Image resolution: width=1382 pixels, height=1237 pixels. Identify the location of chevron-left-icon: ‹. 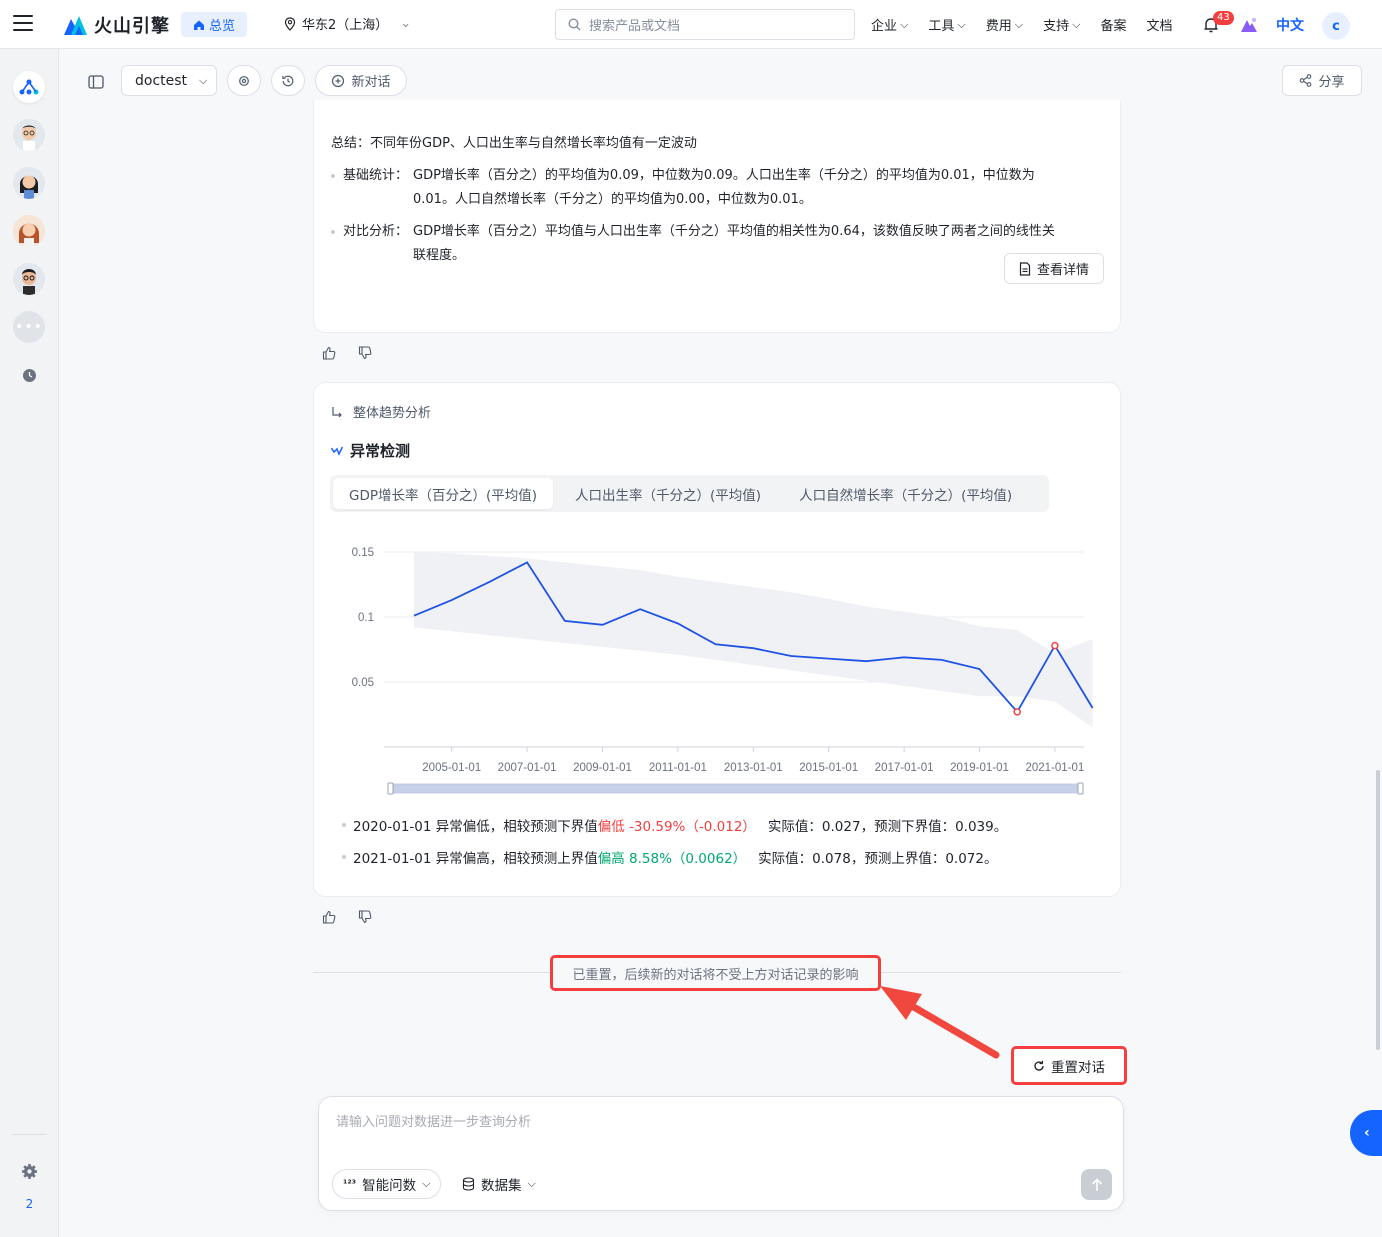
(1367, 1133).